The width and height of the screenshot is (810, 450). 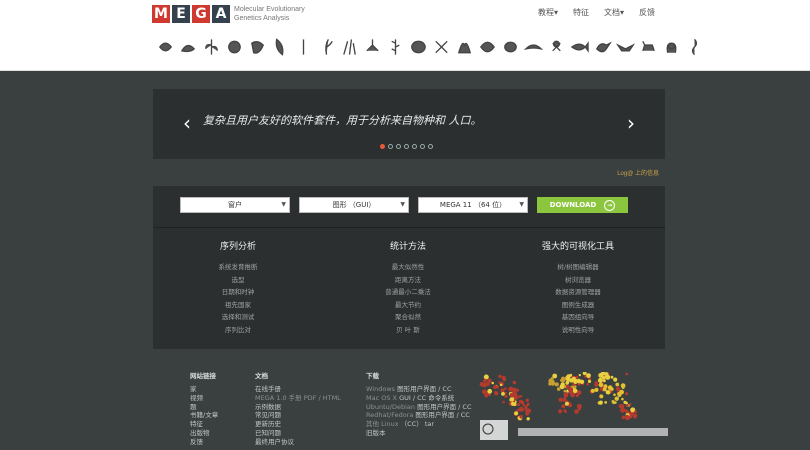 I want to click on mega-logo: M E G A, so click(x=192, y=14).